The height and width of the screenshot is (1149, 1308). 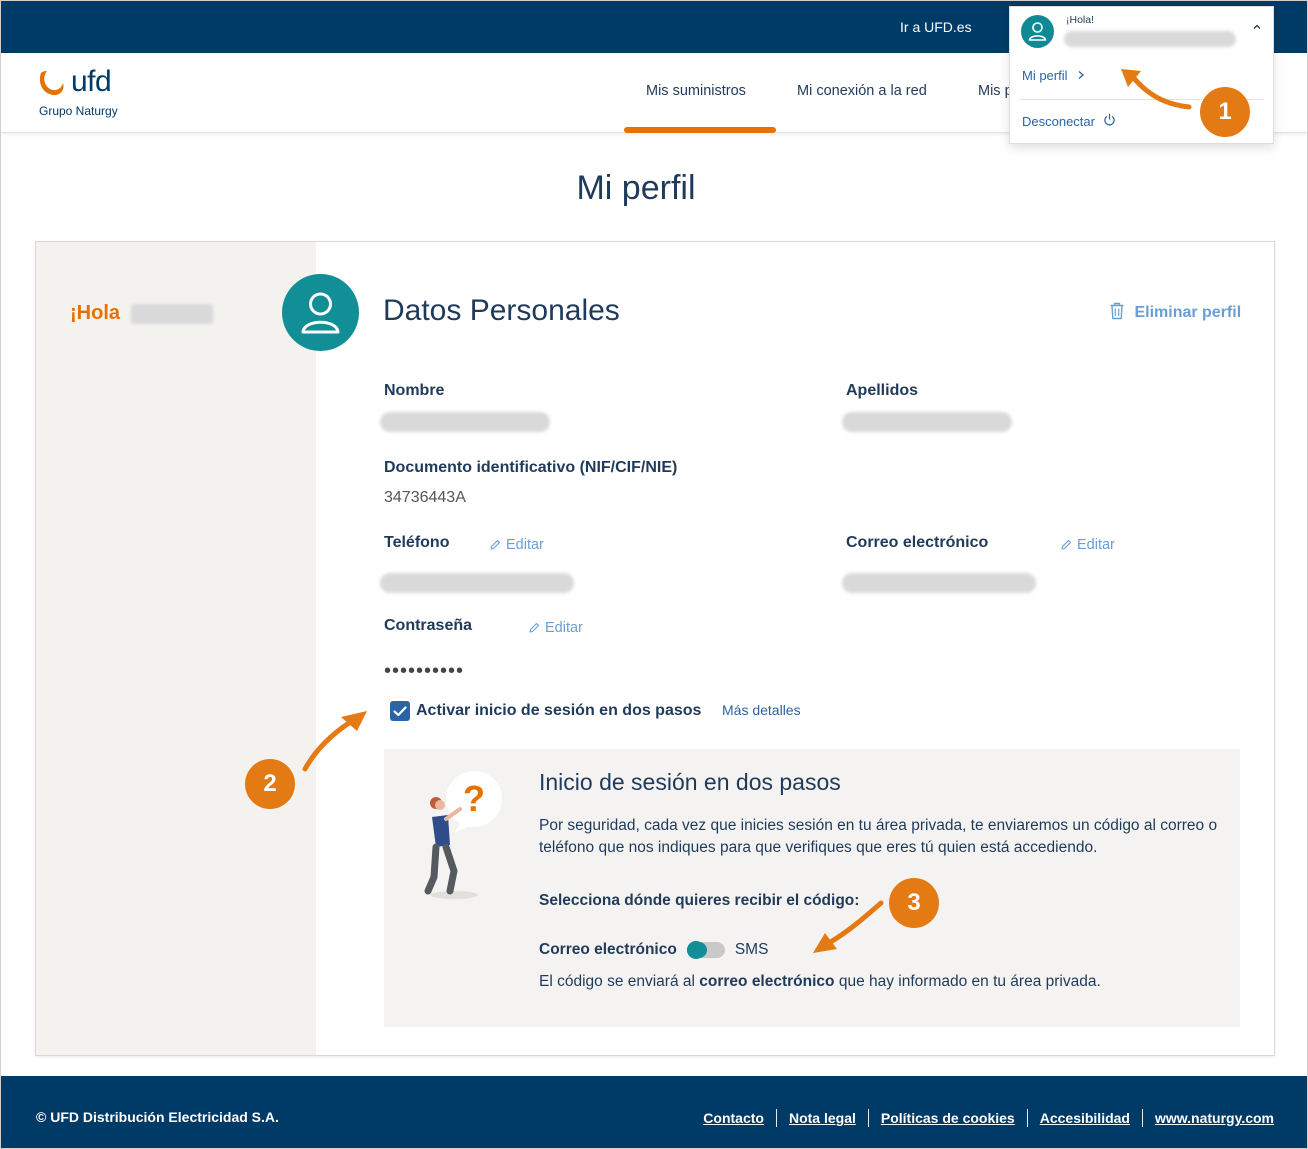 I want to click on option-sms-label: SMS, so click(x=752, y=949).